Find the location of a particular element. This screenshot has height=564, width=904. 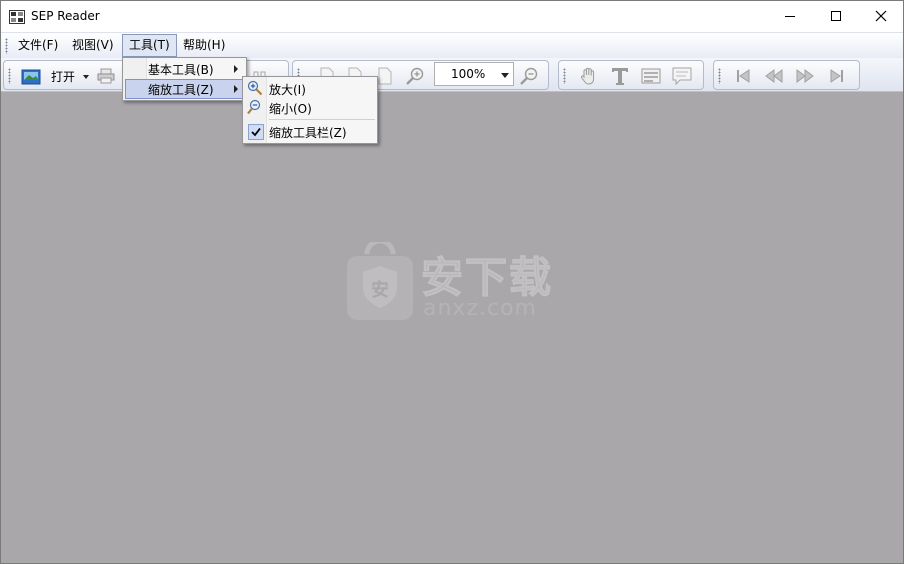

page-icon is located at coordinates (385, 76).